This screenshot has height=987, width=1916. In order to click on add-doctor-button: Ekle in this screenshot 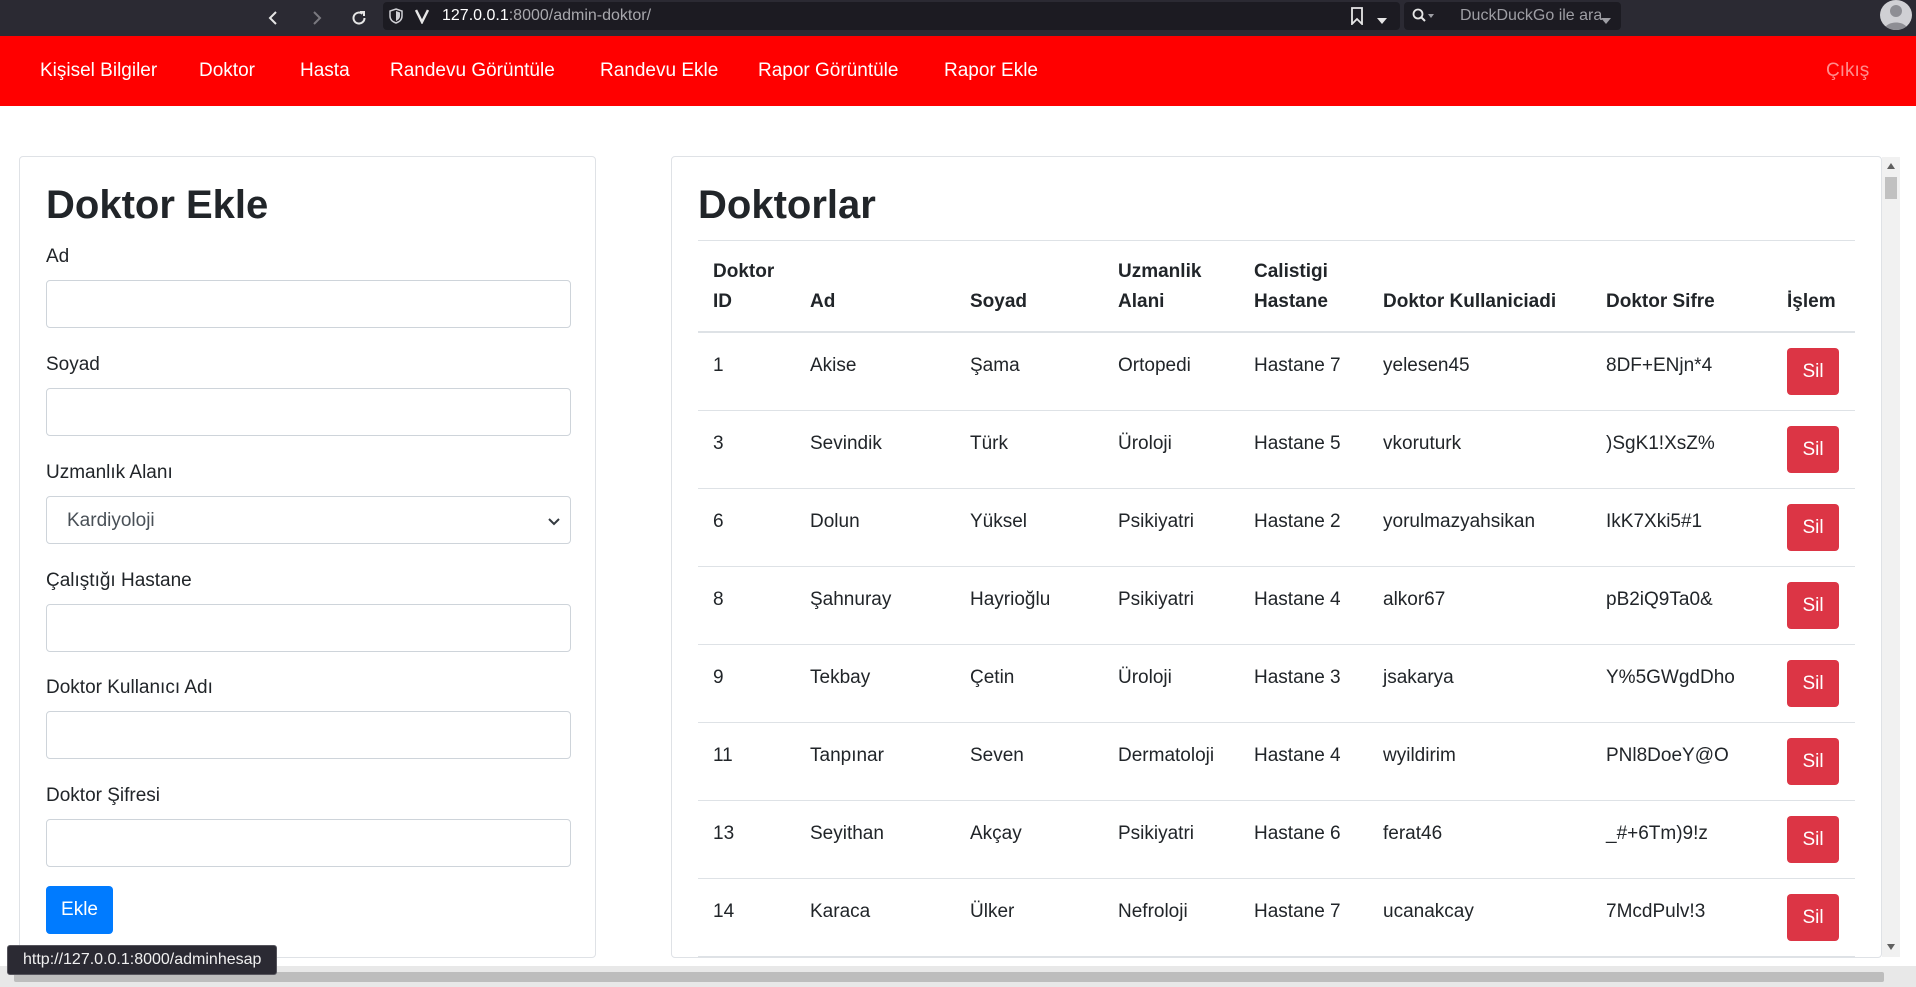, I will do `click(79, 910)`.